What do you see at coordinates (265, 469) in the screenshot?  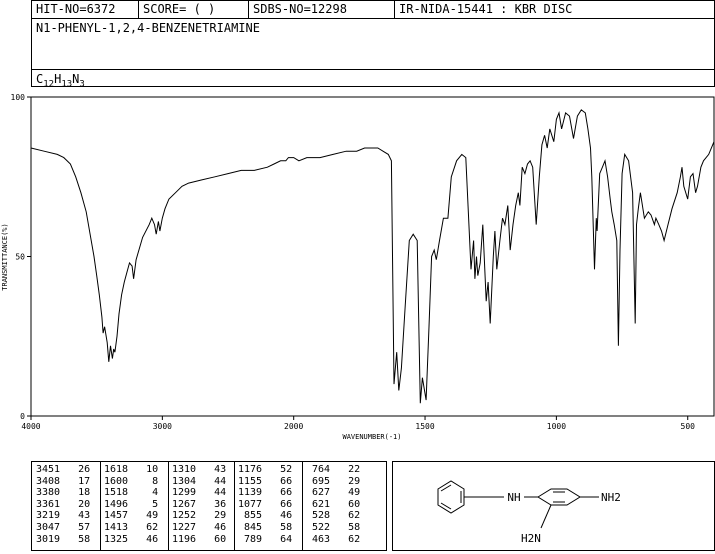 I see `peak-row: 1176 52` at bounding box center [265, 469].